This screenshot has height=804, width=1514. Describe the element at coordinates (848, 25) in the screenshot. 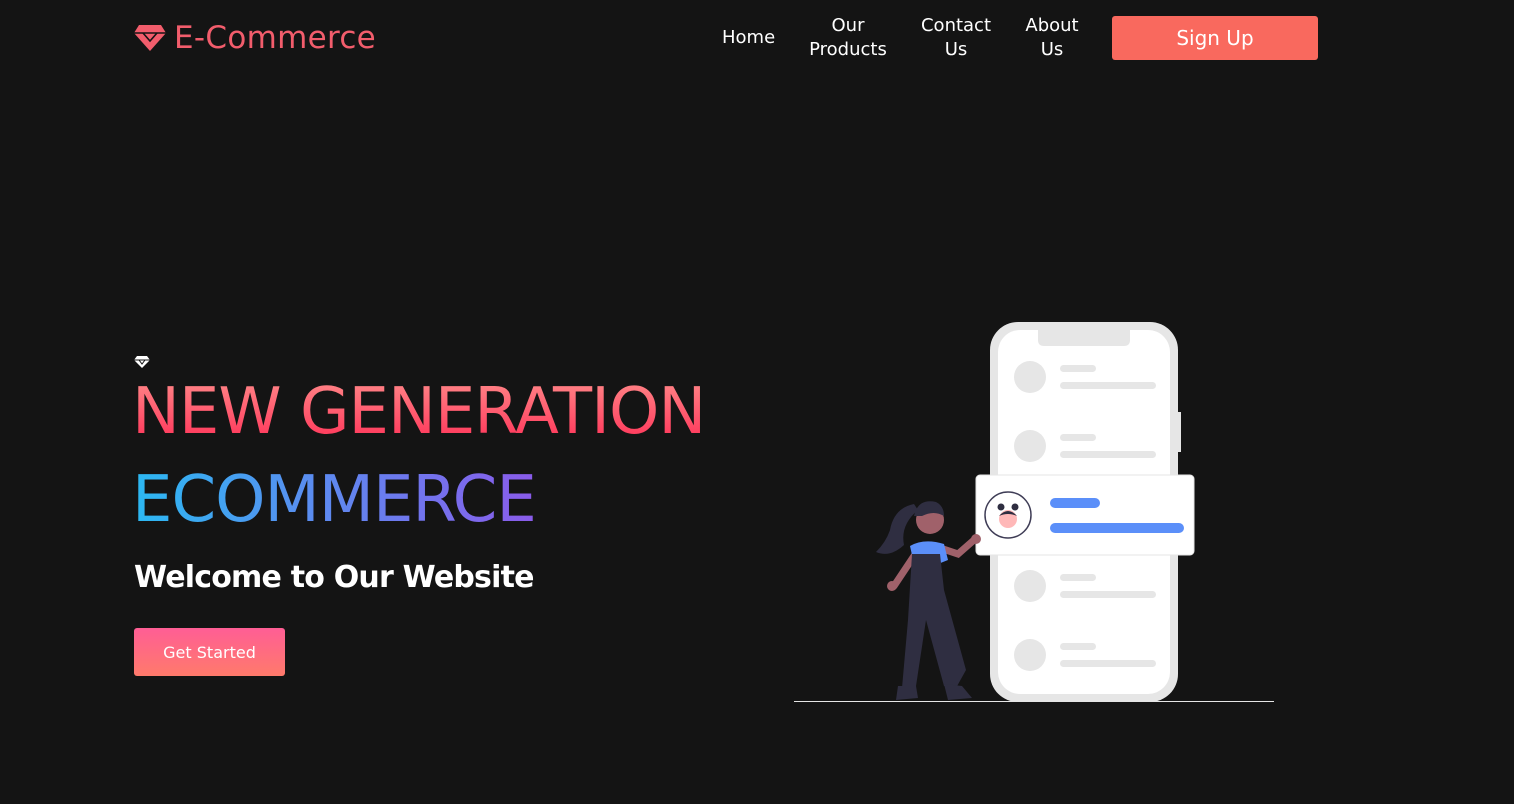

I see `nav-our-products-line1: Our` at that location.